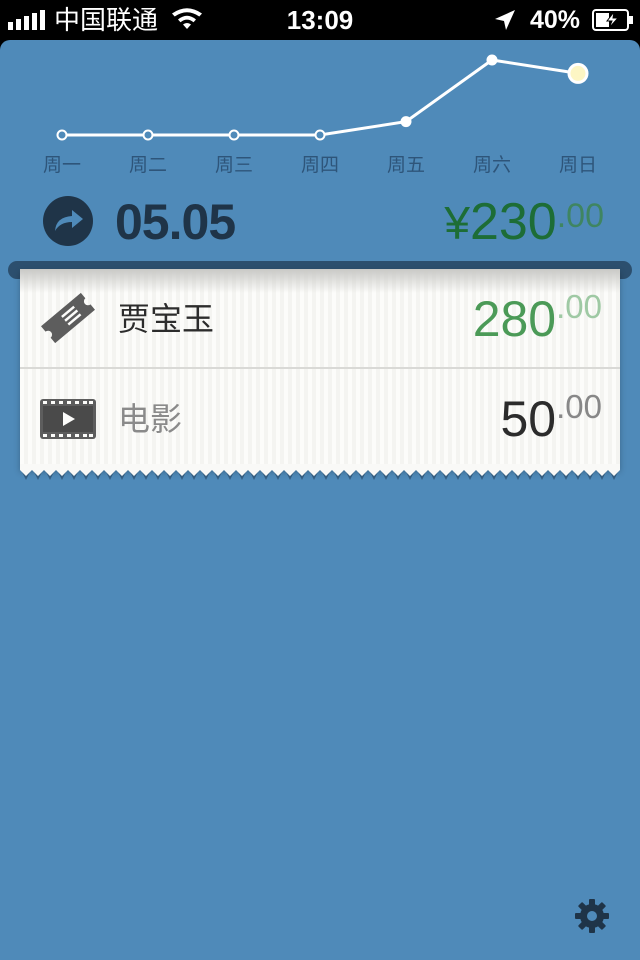 Image resolution: width=640 pixels, height=960 pixels. I want to click on entry-amount: 50.00, so click(551, 424).